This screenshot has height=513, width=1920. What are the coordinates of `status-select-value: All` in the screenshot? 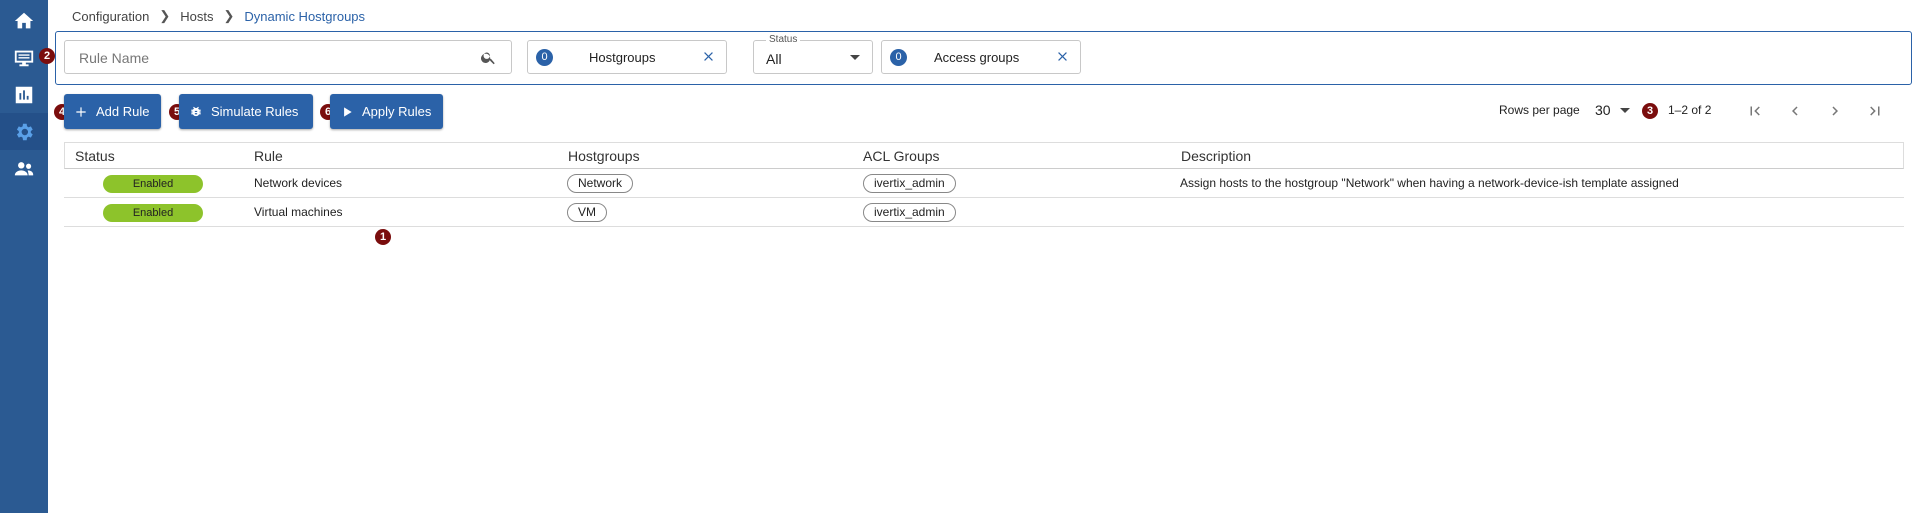 It's located at (774, 59).